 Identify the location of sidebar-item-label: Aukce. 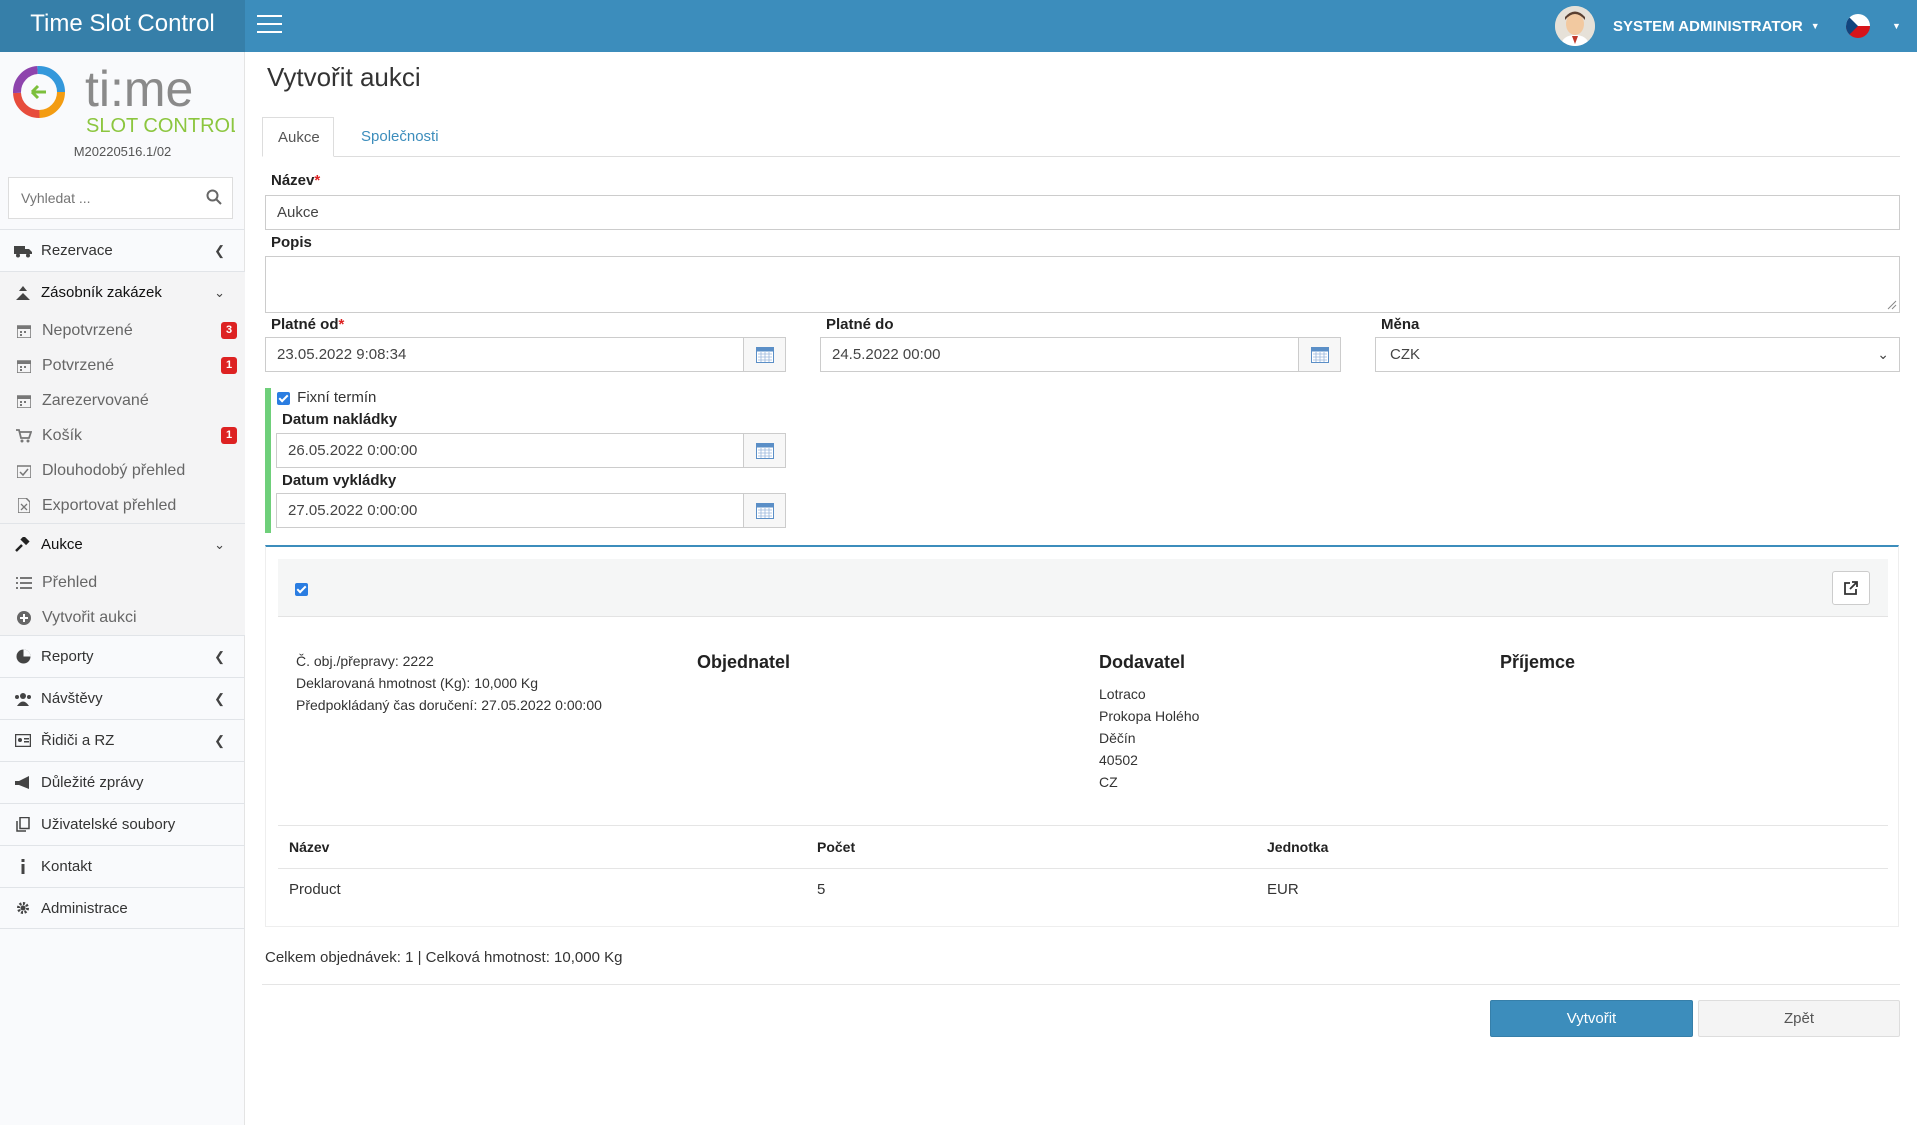
(62, 544).